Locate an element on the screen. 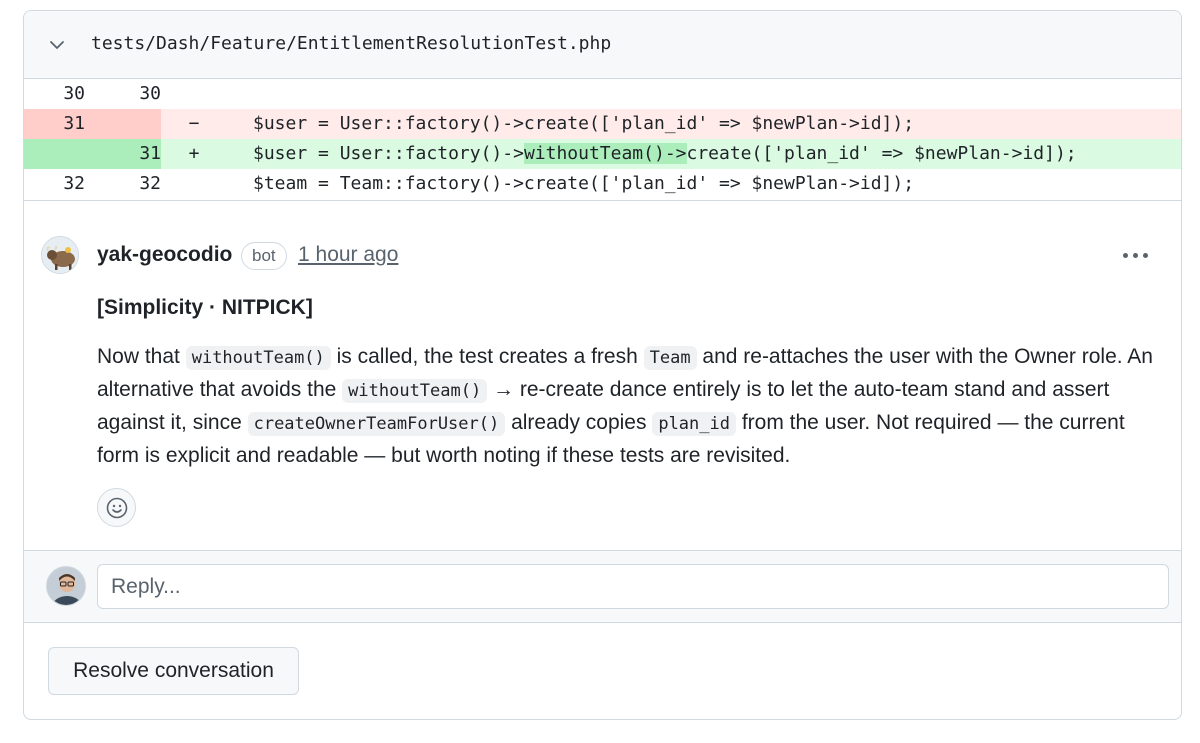 This screenshot has height=743, width=1200. smiley-icon is located at coordinates (117, 508).